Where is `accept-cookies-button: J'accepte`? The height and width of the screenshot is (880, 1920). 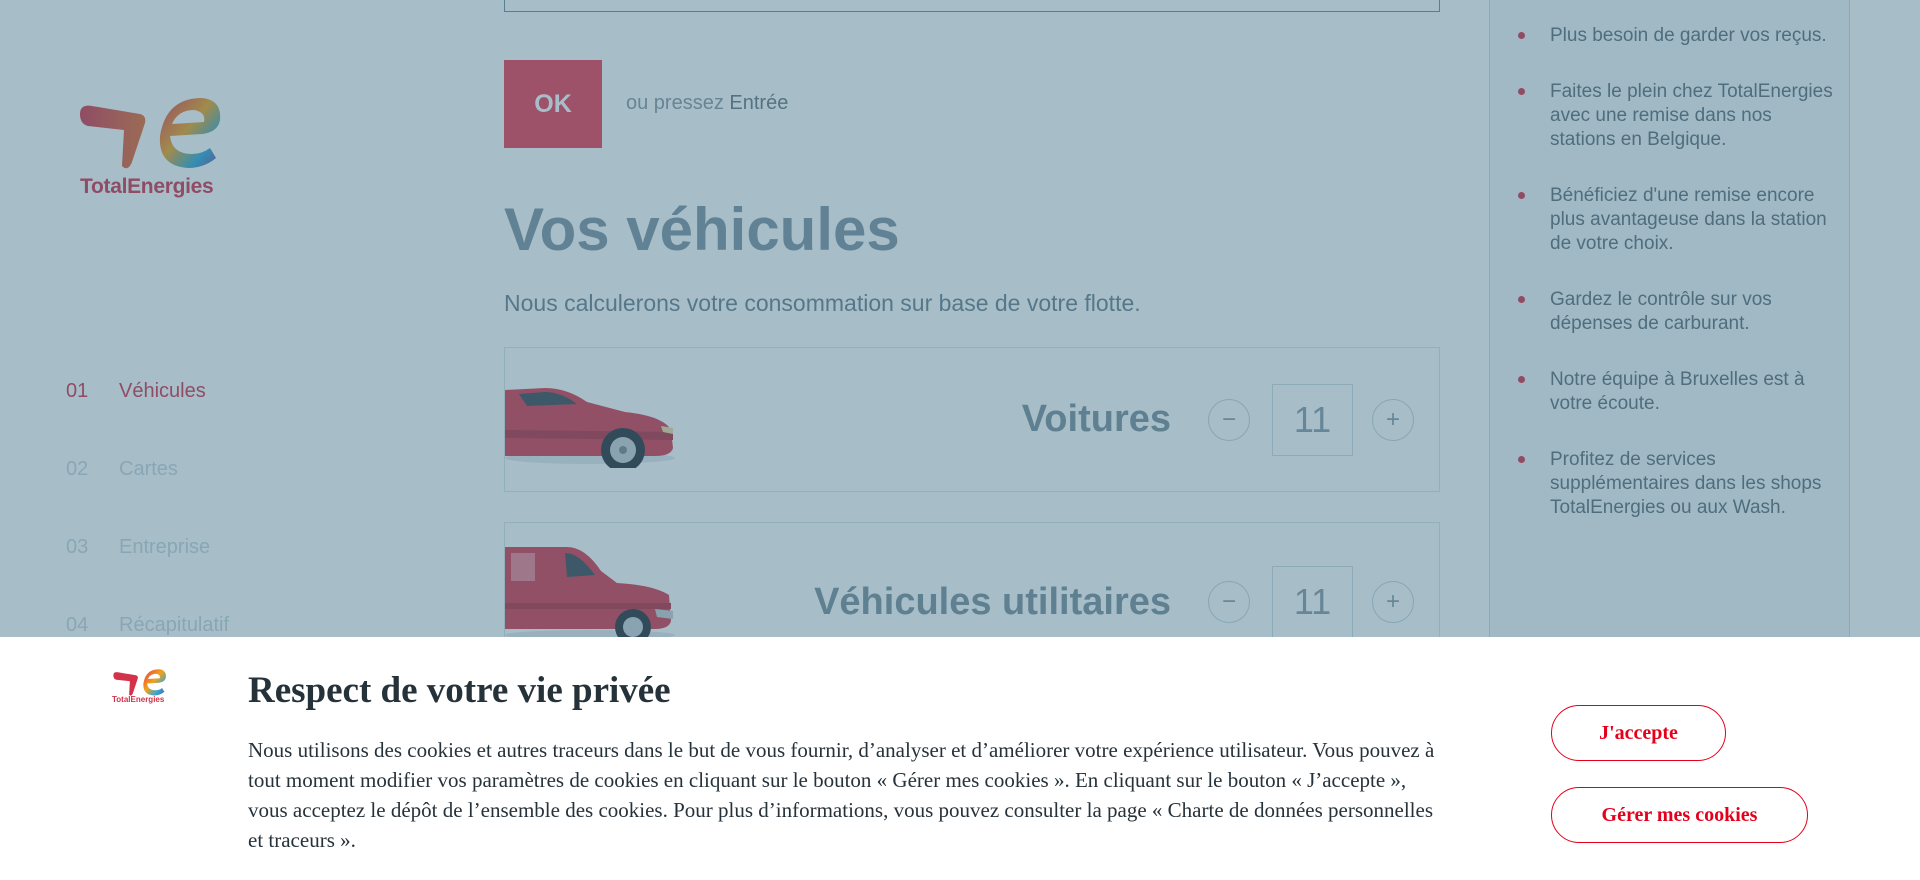 accept-cookies-button: J'accepte is located at coordinates (1638, 733).